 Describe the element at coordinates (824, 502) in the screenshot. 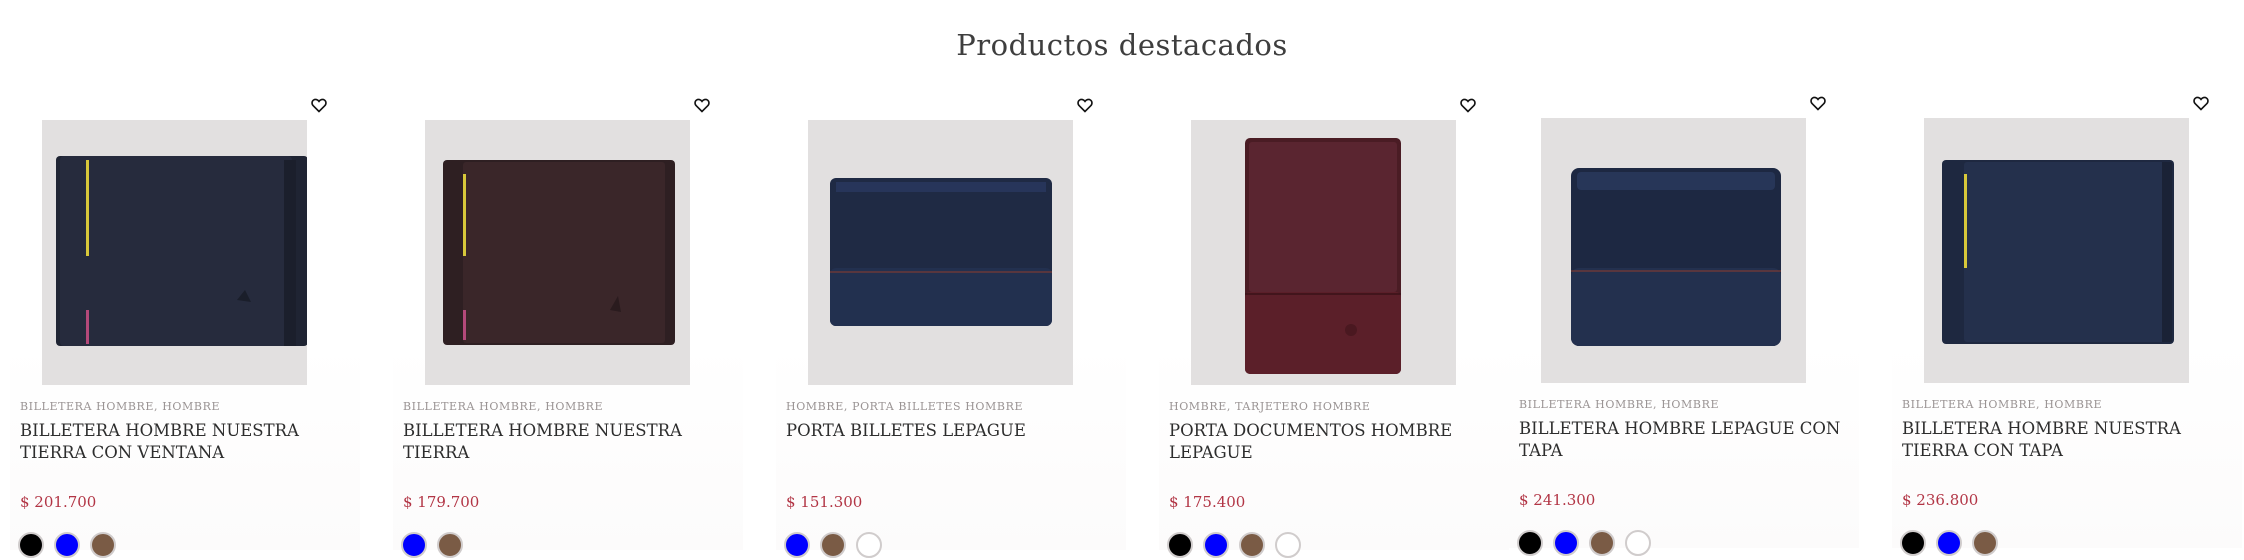

I see `product-price: $ 151.300` at that location.